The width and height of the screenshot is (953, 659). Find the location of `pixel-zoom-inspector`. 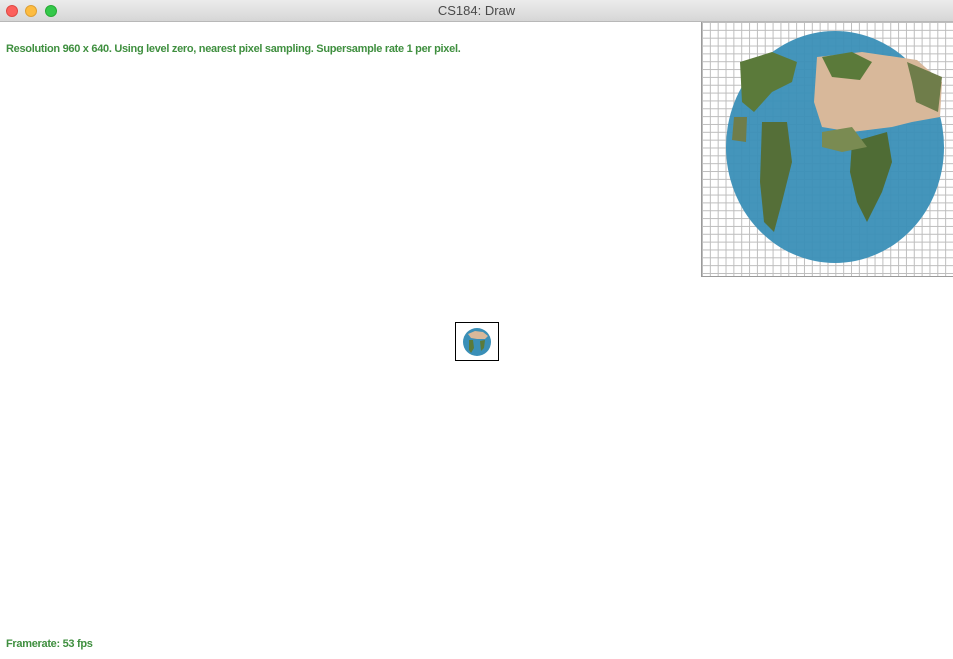

pixel-zoom-inspector is located at coordinates (827, 149).